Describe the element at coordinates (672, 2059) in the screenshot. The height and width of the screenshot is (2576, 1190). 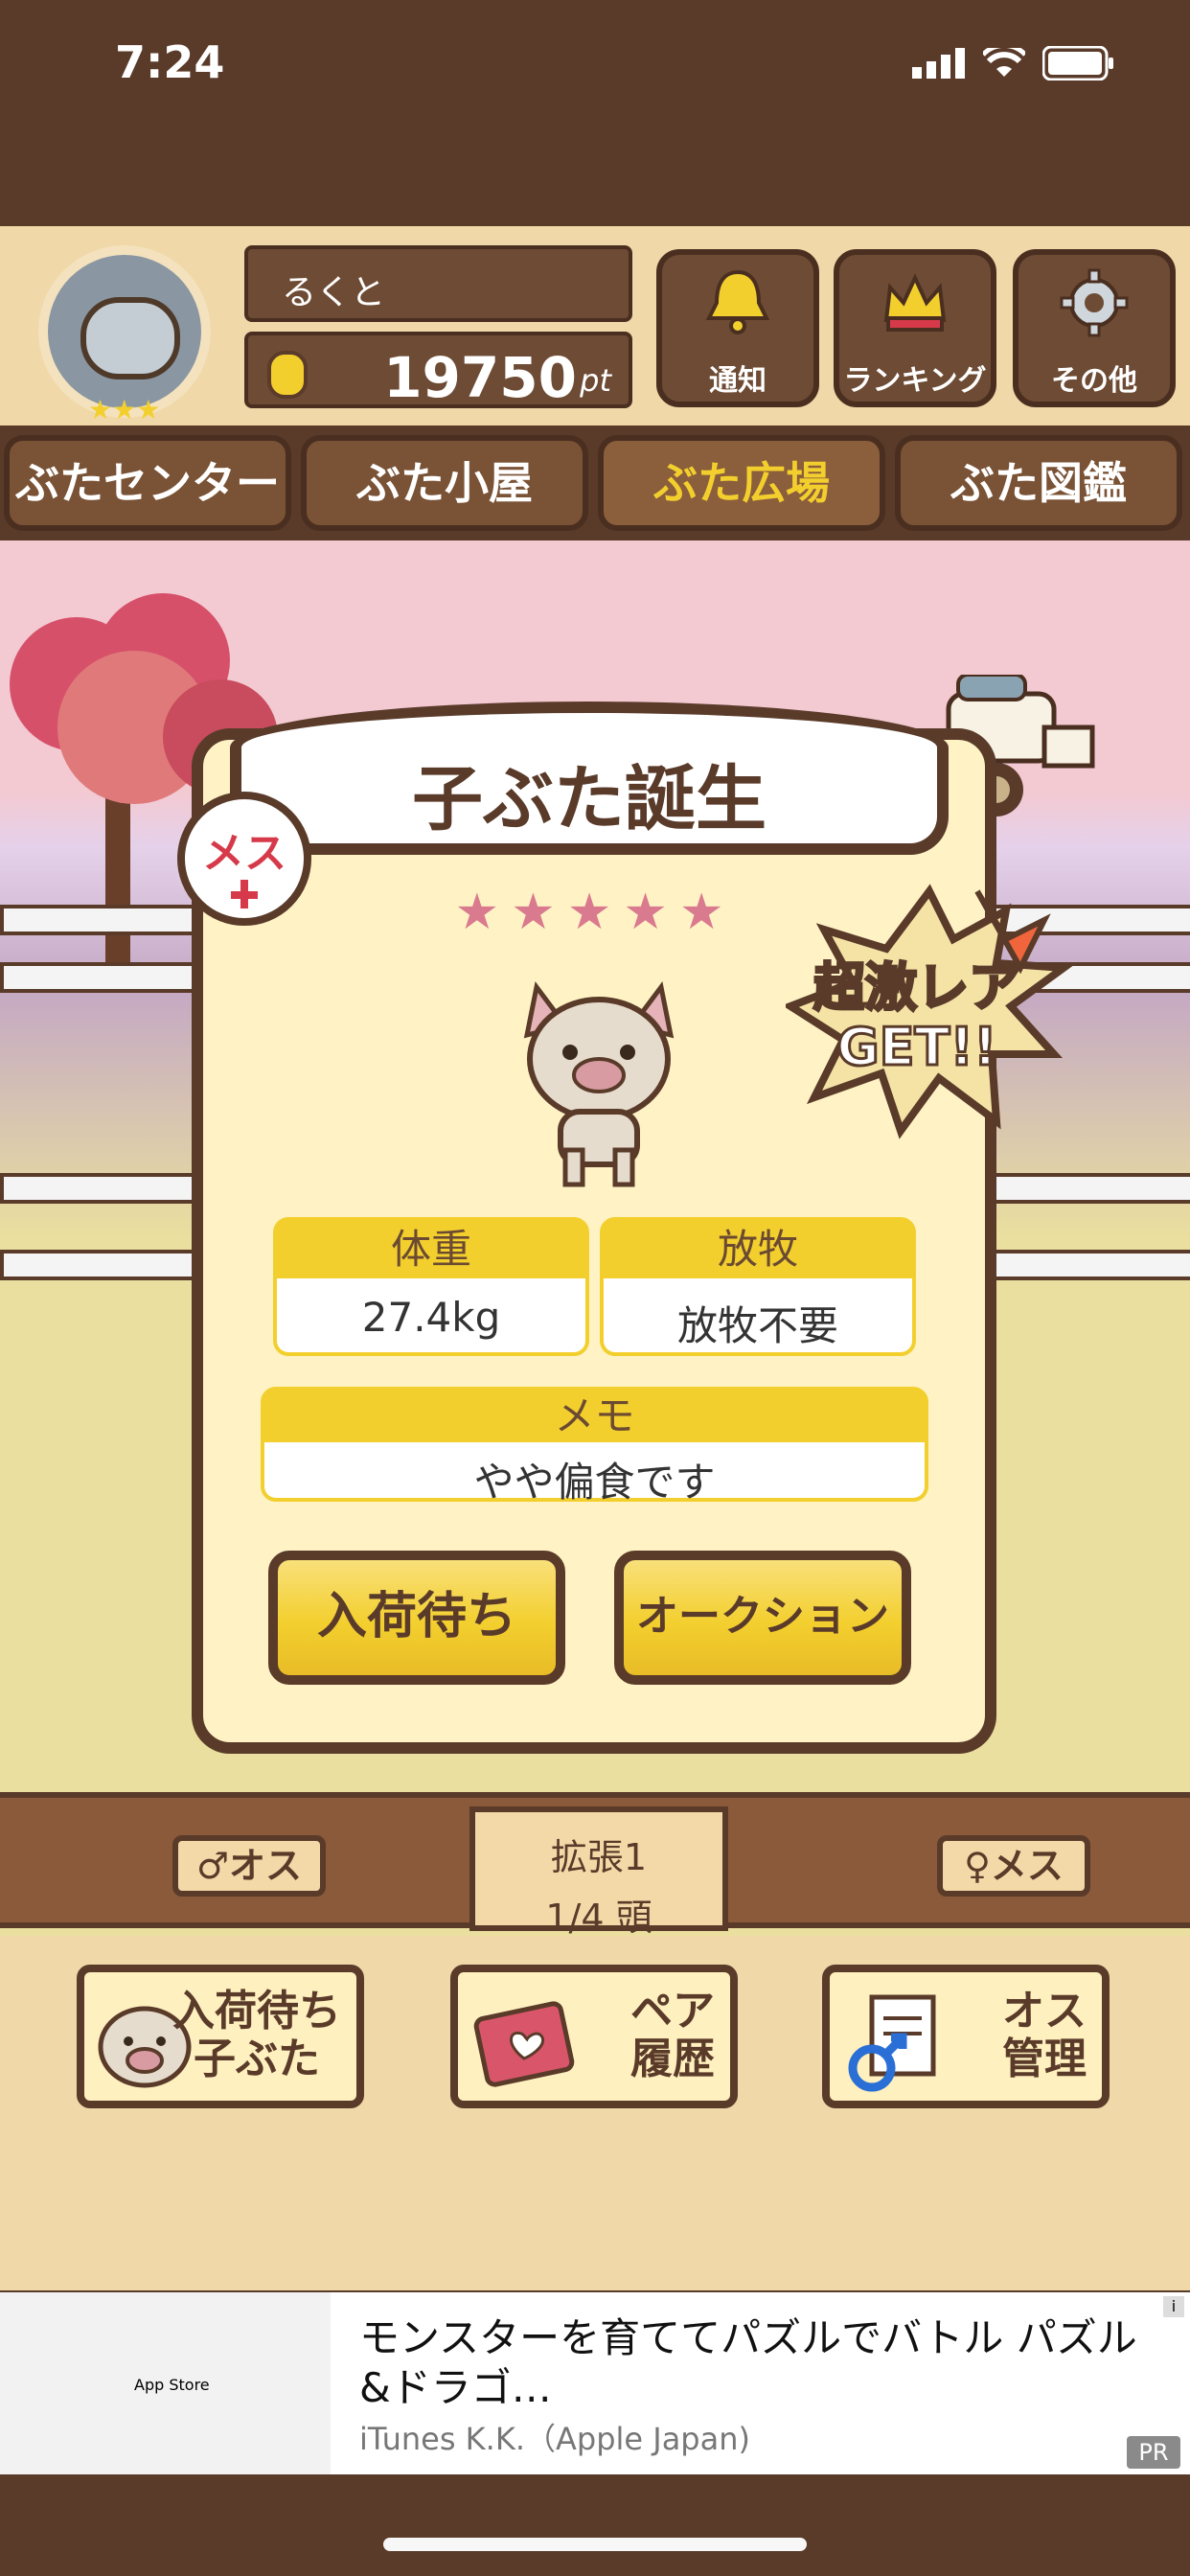
I see `pair-history-line2: 履歴` at that location.